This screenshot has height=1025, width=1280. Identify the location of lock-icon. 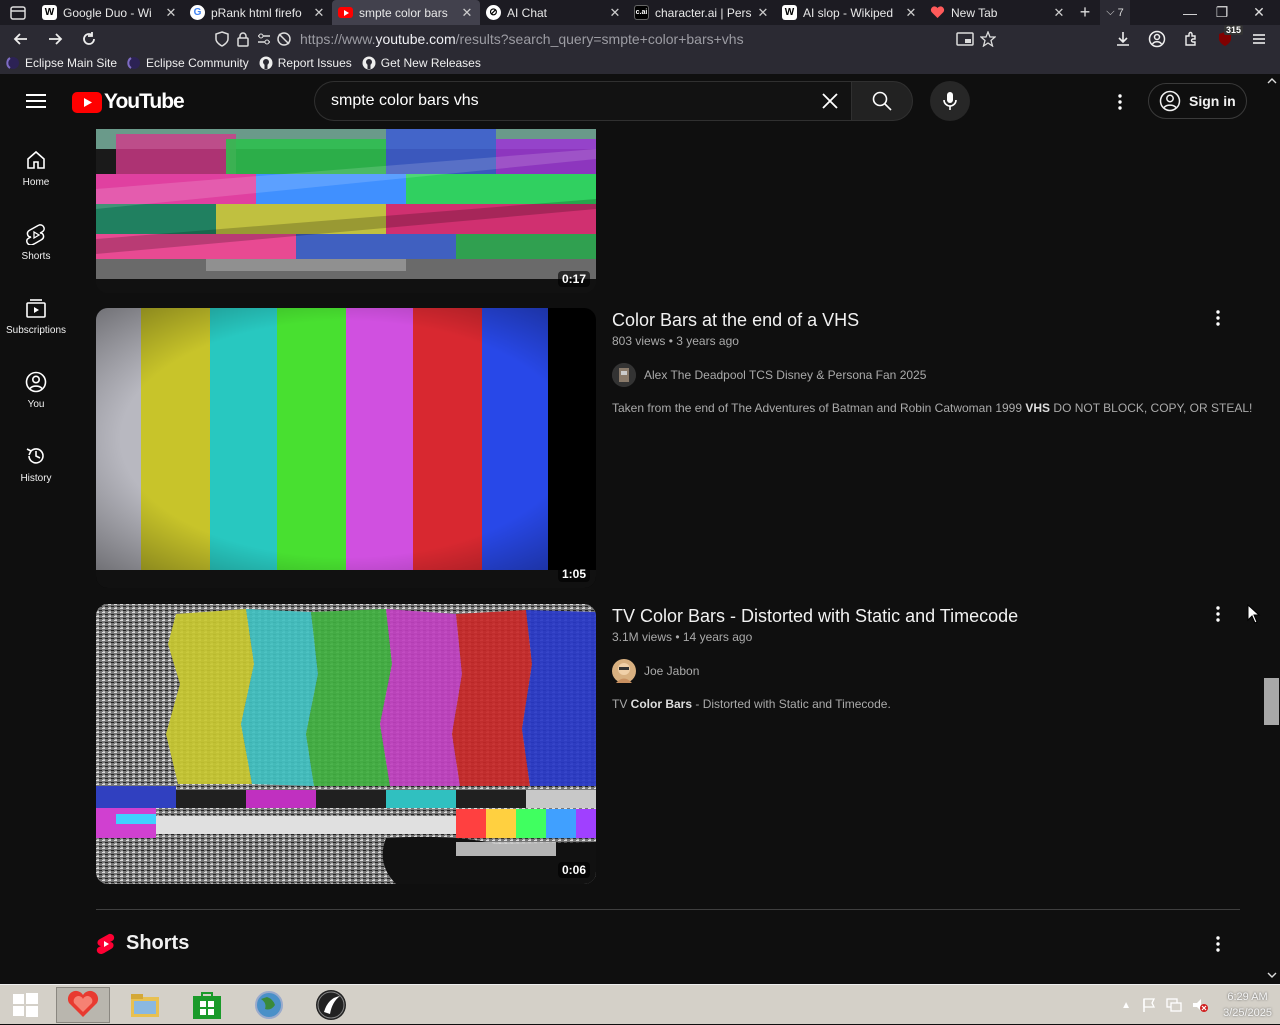
(243, 39).